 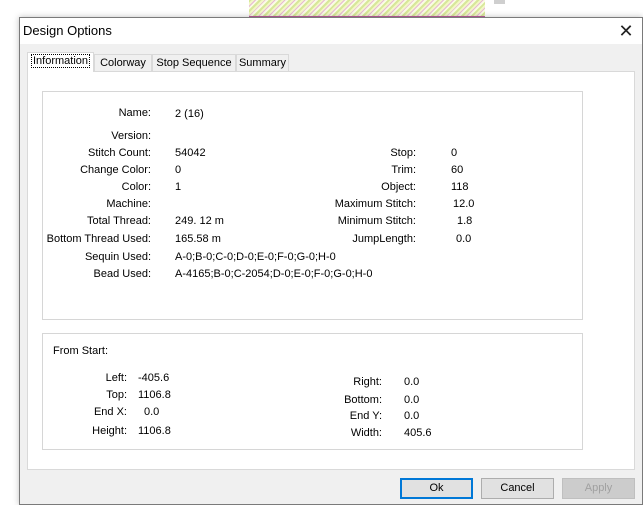 I want to click on total-thread-value: 249. 12 m, so click(x=199, y=221).